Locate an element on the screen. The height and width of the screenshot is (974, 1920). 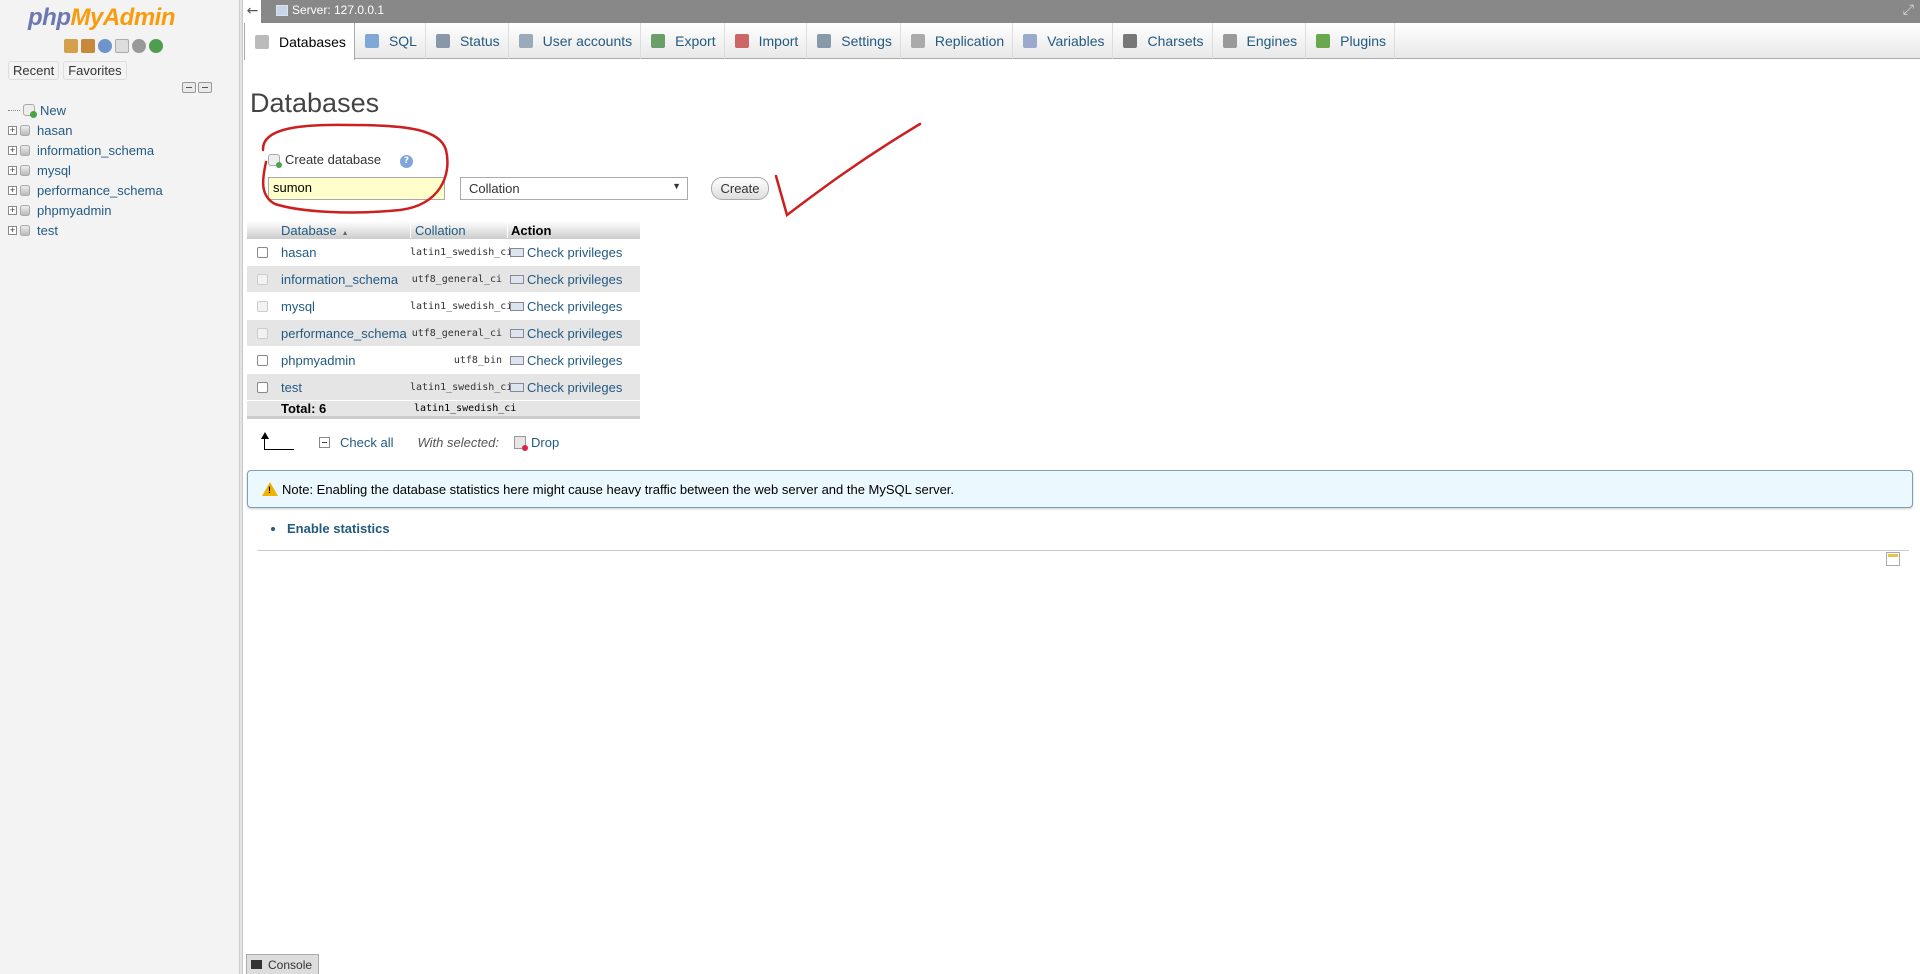
tree-item-database: + information_schema is located at coordinates (85, 150).